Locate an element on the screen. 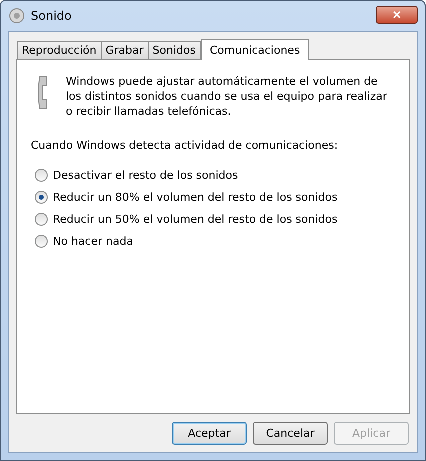  radio-option: Reducir un 80% el volumen del resto de los sonidos is located at coordinates (213, 197).